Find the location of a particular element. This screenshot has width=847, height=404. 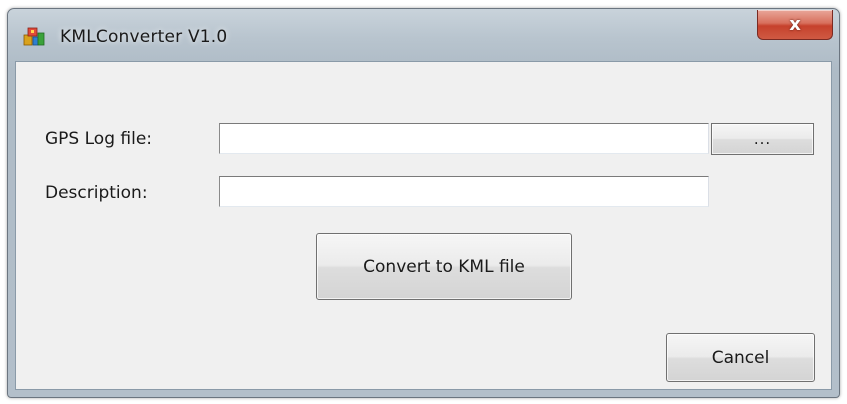

window-title: KMLConverter V1.0 is located at coordinates (144, 37).